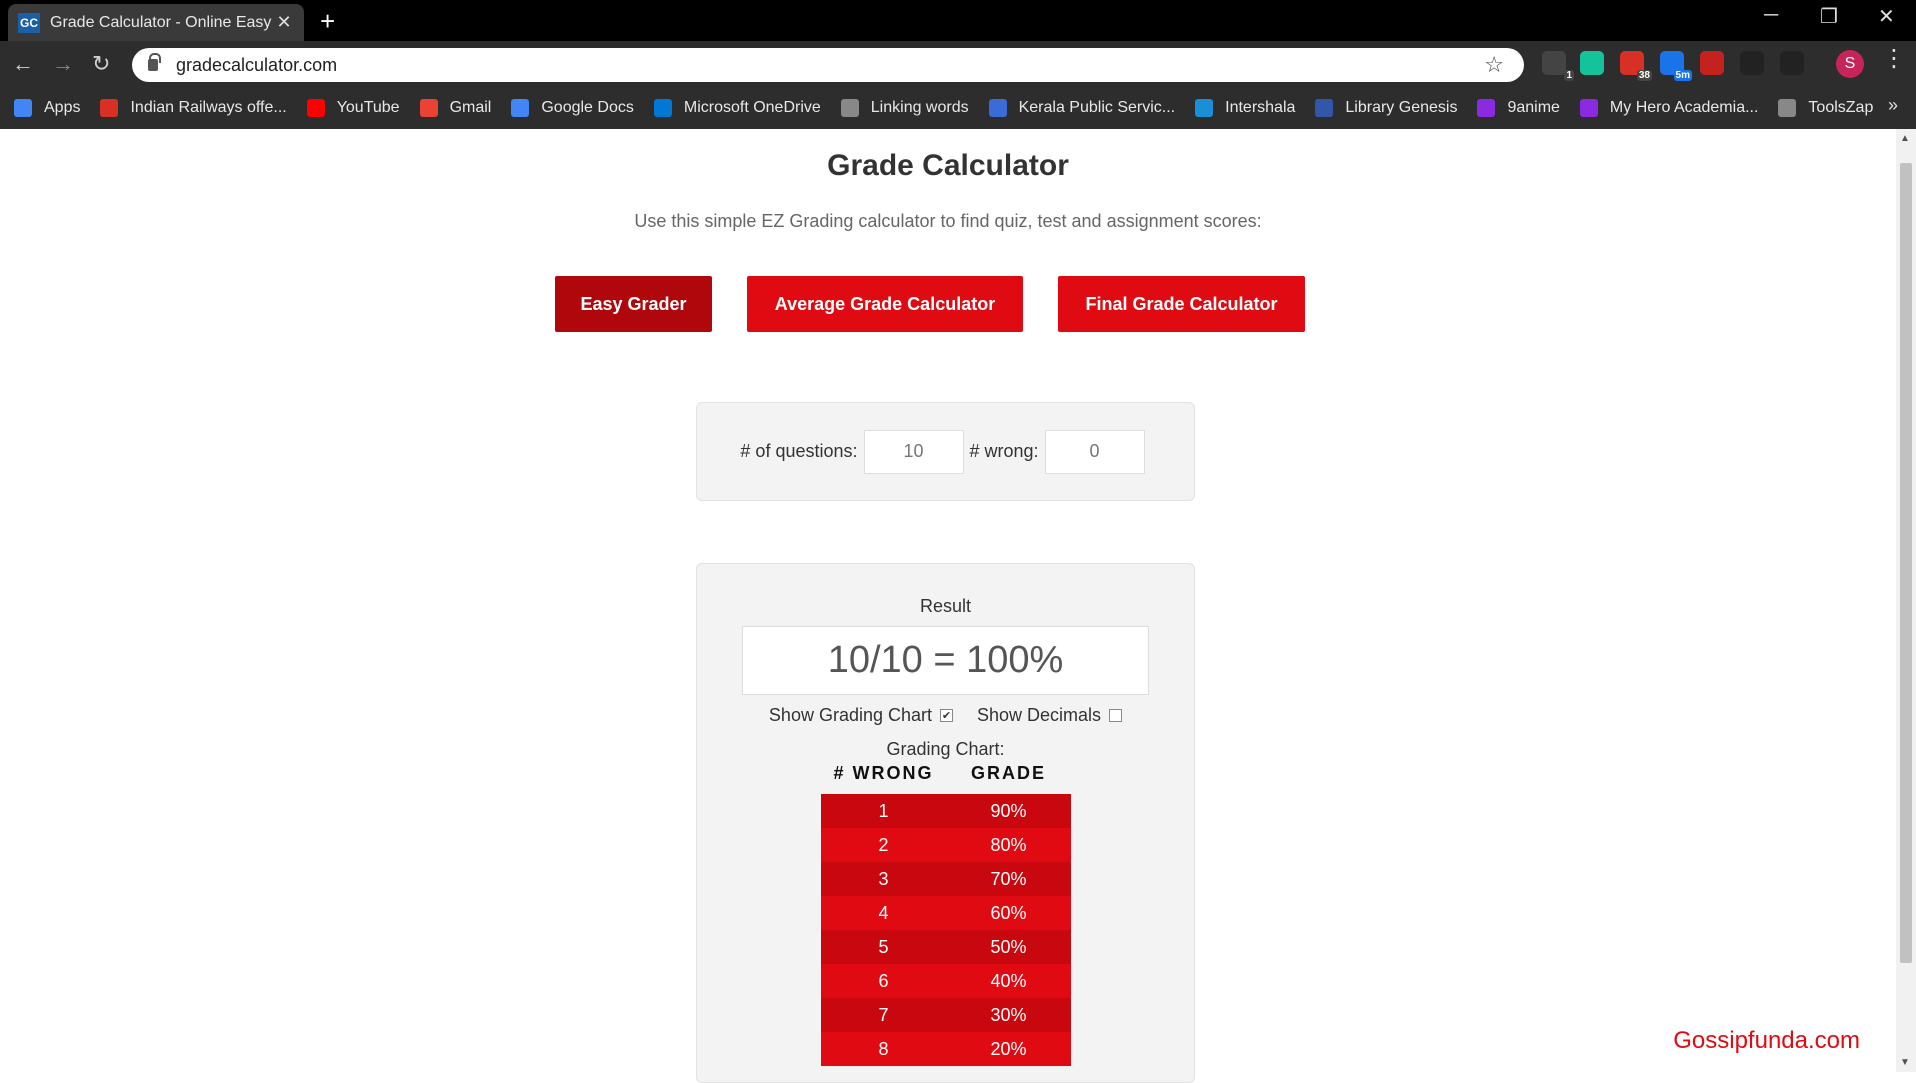 The image size is (1916, 1083). Describe the element at coordinates (156, 22) in the screenshot. I see `browser-tab: GC Grade Calculator - Online Easy Gr ✕` at that location.